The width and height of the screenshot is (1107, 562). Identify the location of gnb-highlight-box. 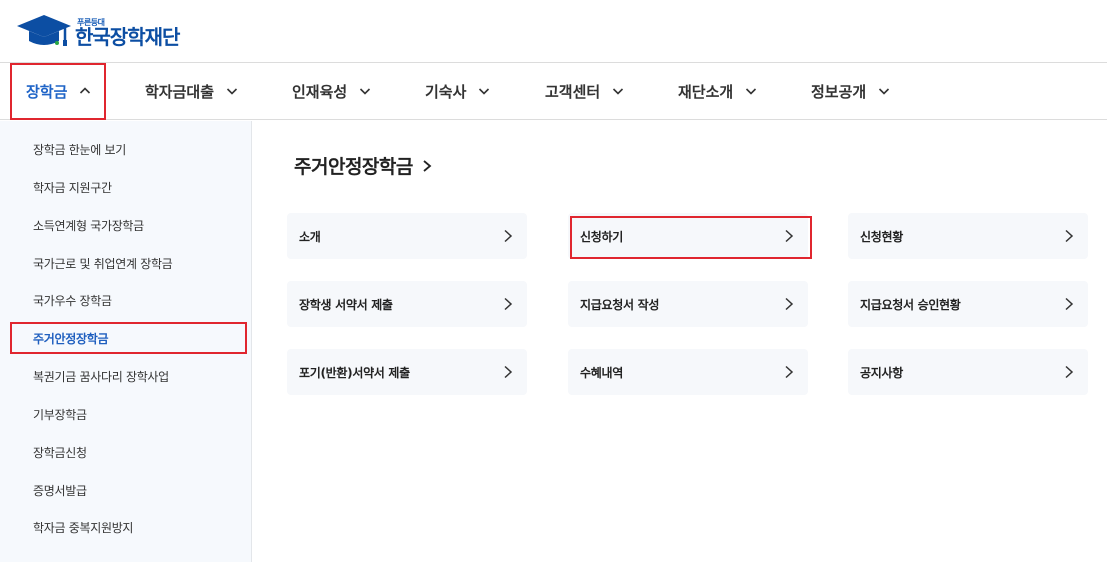
(58, 91).